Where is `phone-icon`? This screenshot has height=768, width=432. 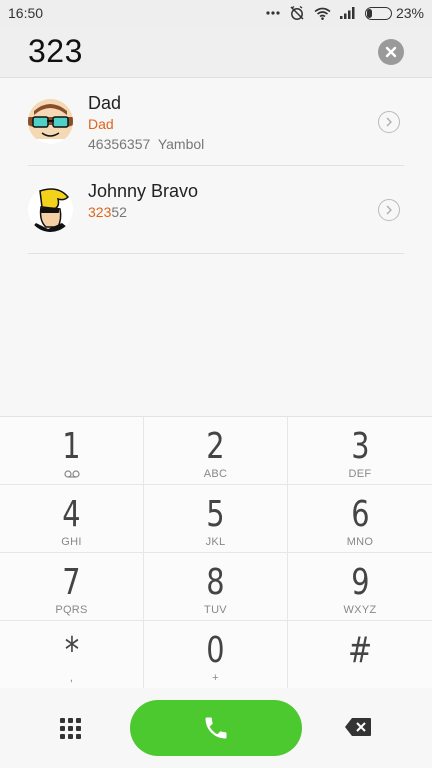 phone-icon is located at coordinates (216, 728).